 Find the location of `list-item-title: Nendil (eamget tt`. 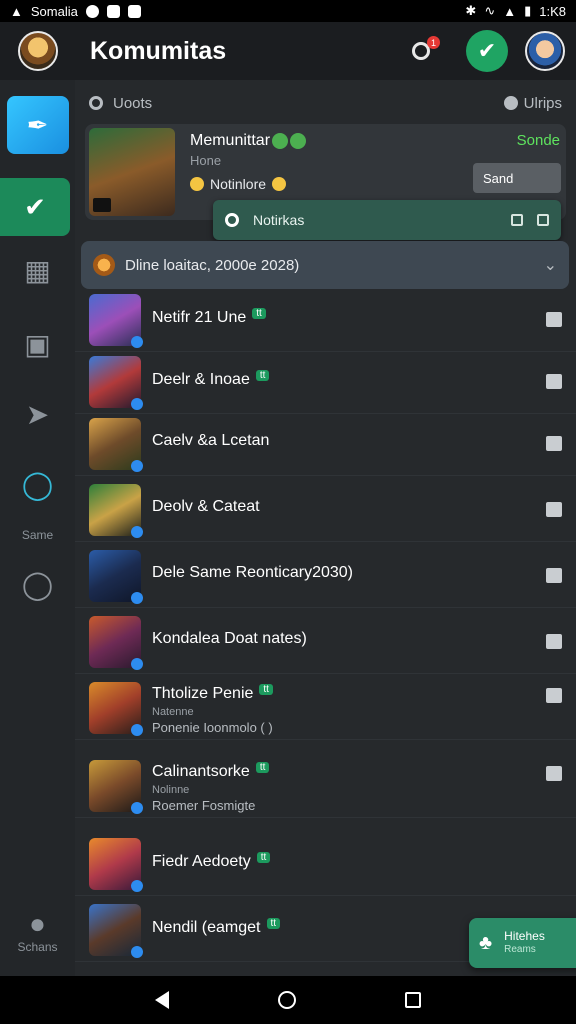

list-item-title: Nendil (eamget tt is located at coordinates (216, 927).